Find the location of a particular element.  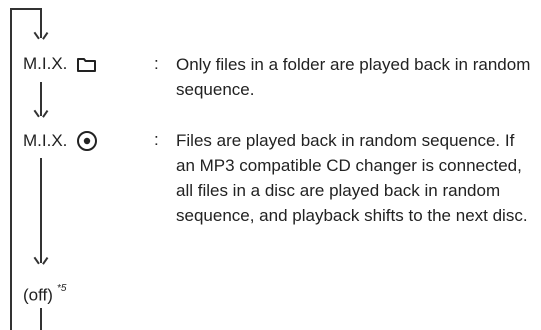

mode-folder-row: M.I.X. is located at coordinates (60, 64).